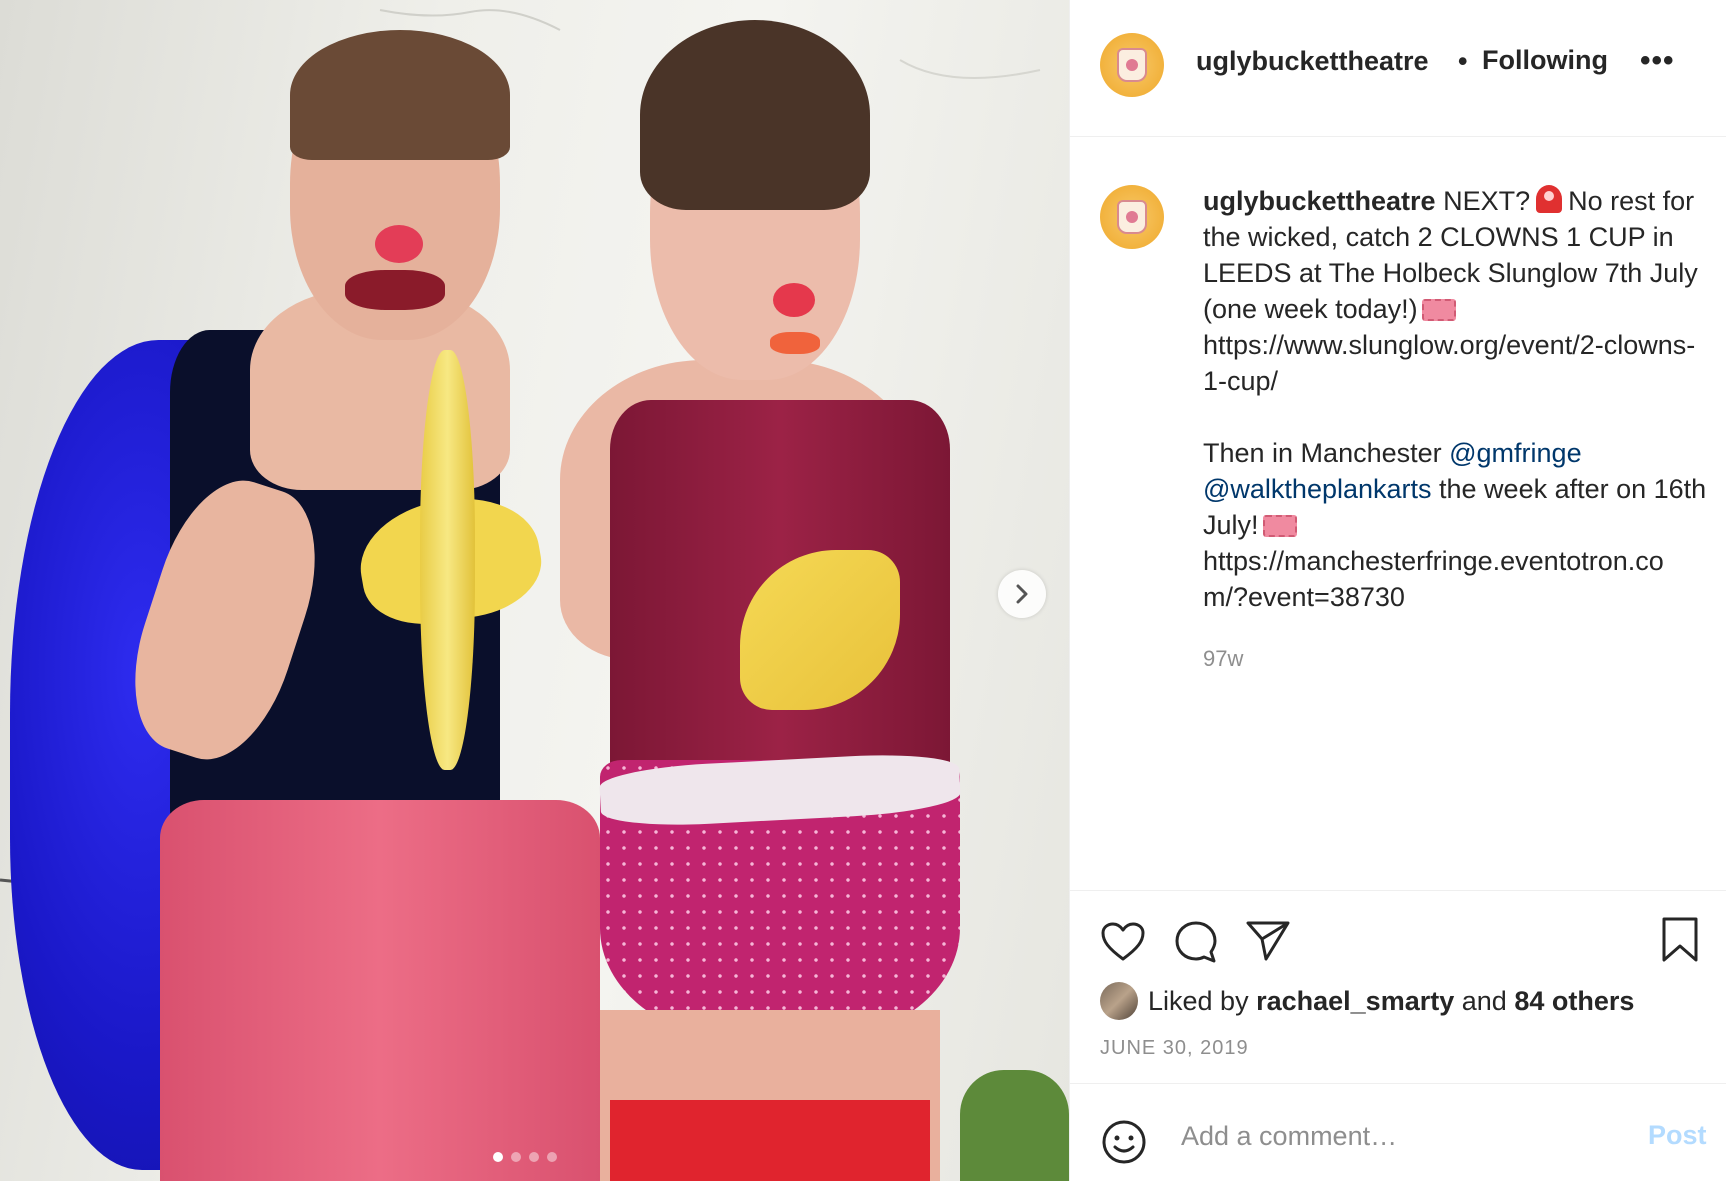 The height and width of the screenshot is (1181, 1726). What do you see at coordinates (1174, 1048) in the screenshot?
I see `post-date: JUNE 30, 2019` at bounding box center [1174, 1048].